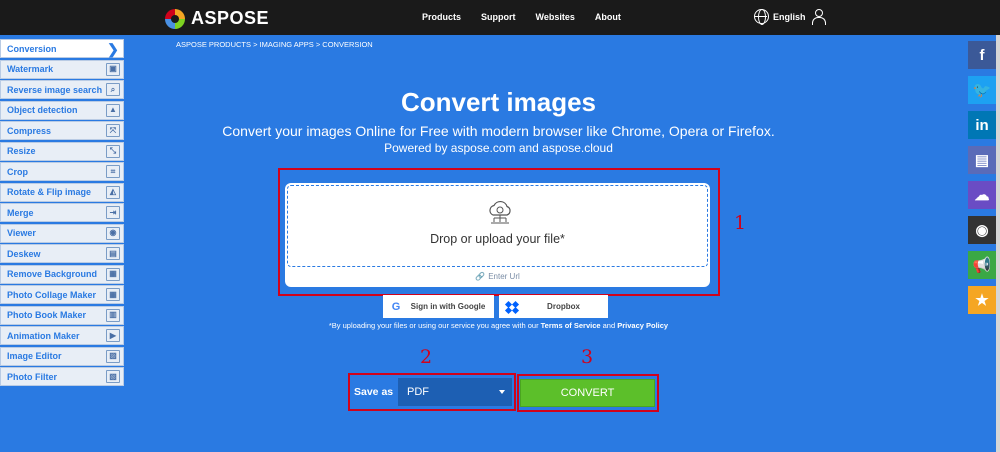 Image resolution: width=1000 pixels, height=452 pixels. Describe the element at coordinates (113, 48) in the screenshot. I see `chevron-right-icon: ❯` at that location.